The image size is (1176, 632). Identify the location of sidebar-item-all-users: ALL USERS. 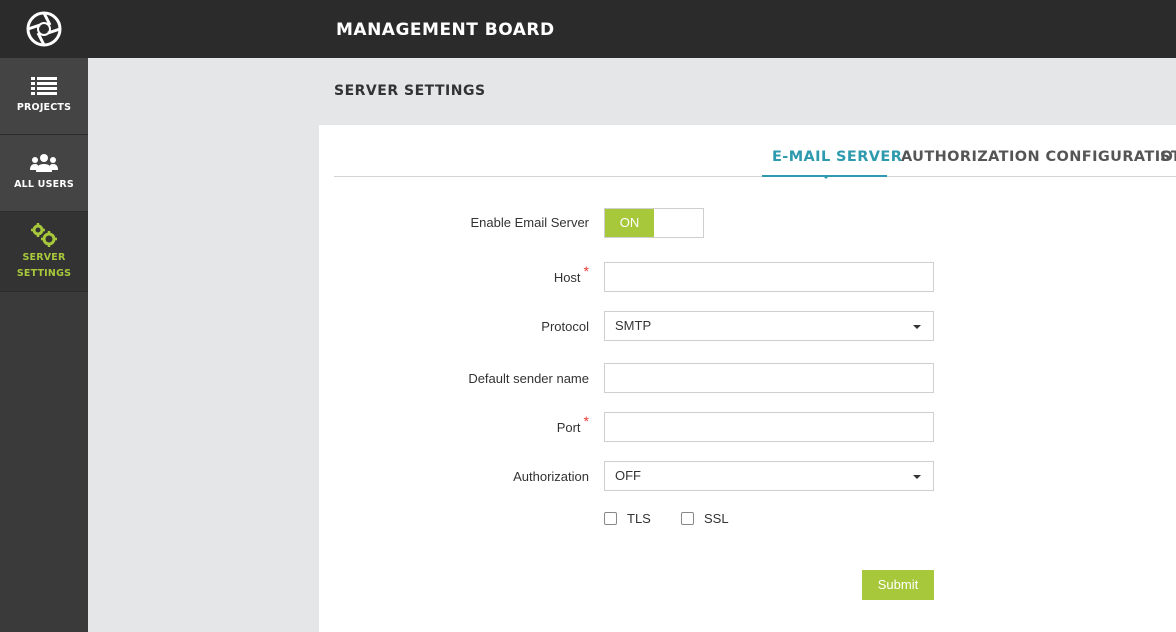
(44, 173).